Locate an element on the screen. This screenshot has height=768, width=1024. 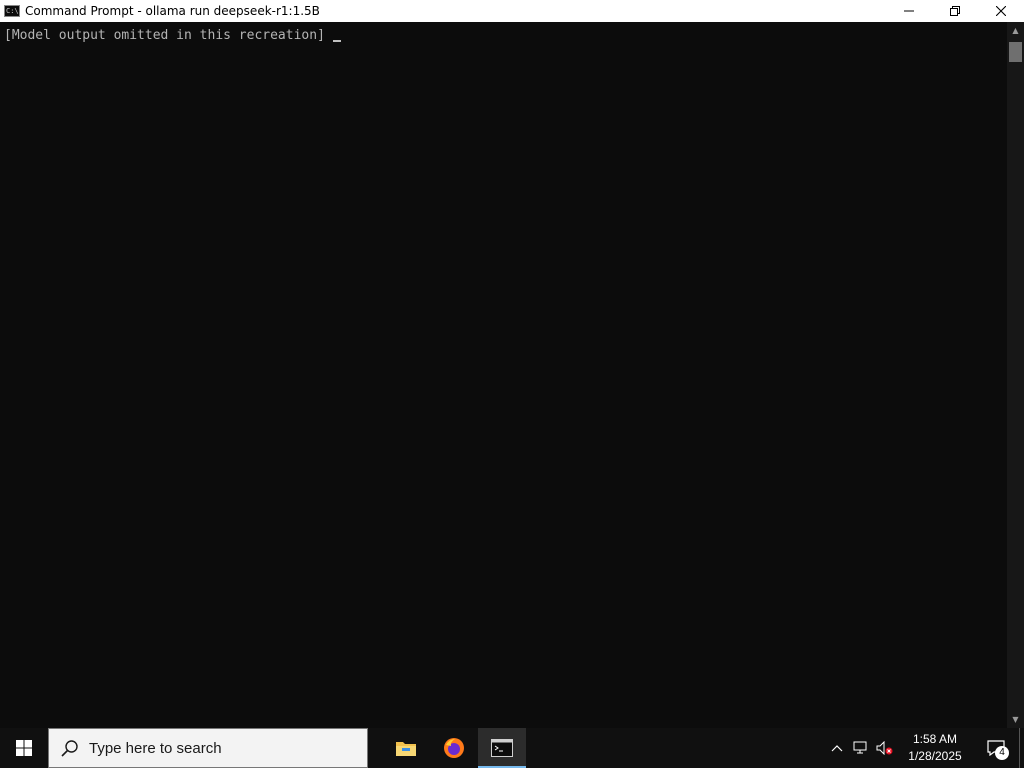
vertical-scrollbar: ▲ ▼ is located at coordinates (1015, 375).